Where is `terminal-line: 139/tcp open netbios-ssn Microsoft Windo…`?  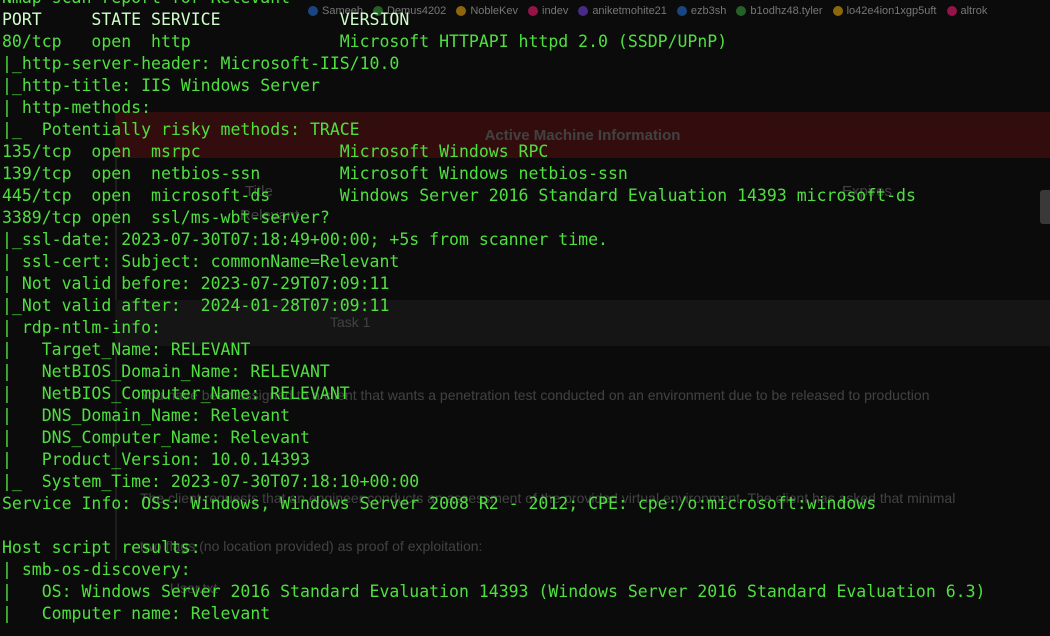
terminal-line: 139/tcp open netbios-ssn Microsoft Windo… is located at coordinates (315, 173).